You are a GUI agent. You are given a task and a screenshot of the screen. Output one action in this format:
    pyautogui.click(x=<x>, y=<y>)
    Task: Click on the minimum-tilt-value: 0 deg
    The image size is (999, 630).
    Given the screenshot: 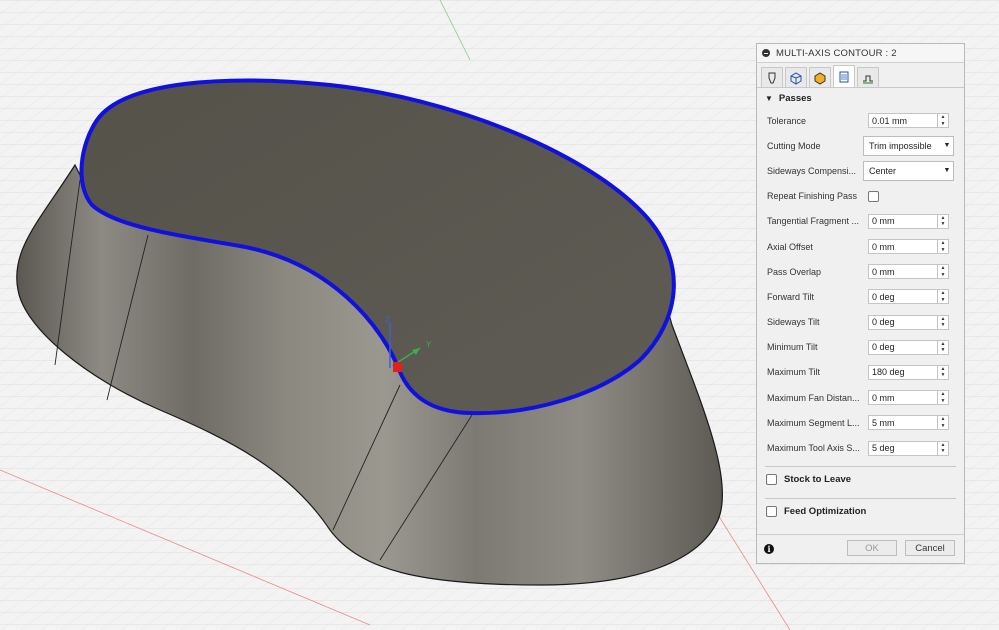 What is the action you would take?
    pyautogui.click(x=903, y=347)
    